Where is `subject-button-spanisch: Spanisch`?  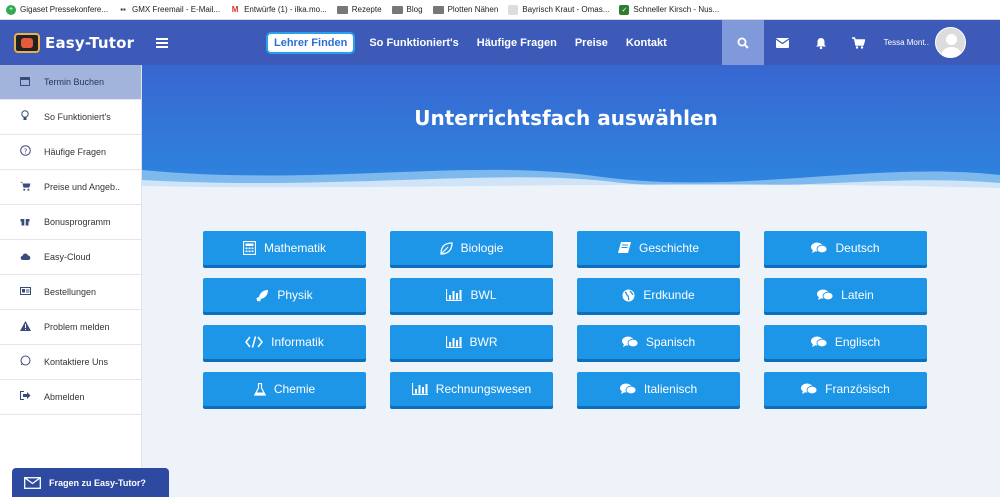
subject-button-spanisch: Spanisch is located at coordinates (658, 342).